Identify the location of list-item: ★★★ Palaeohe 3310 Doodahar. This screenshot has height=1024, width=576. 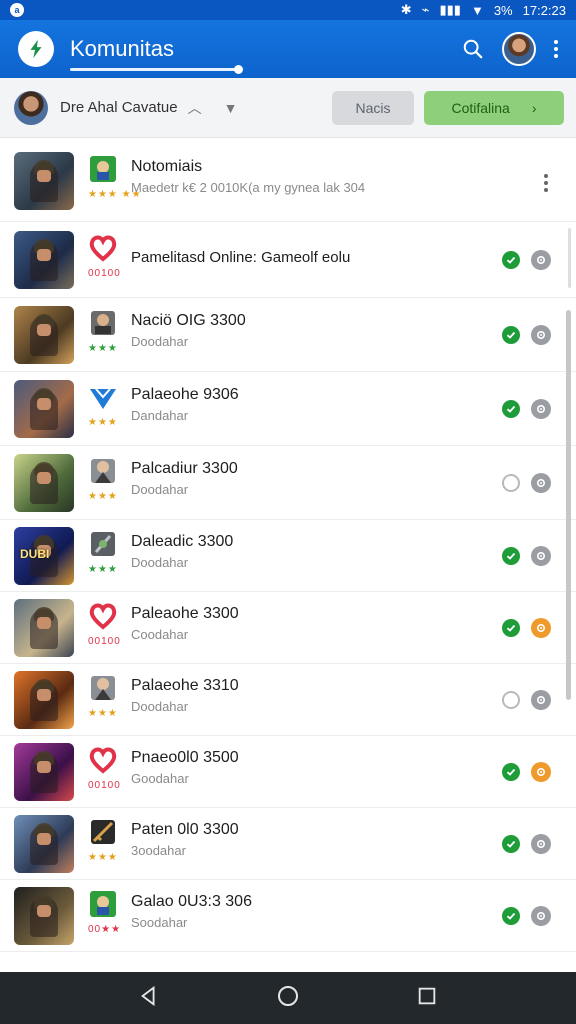
(288, 700).